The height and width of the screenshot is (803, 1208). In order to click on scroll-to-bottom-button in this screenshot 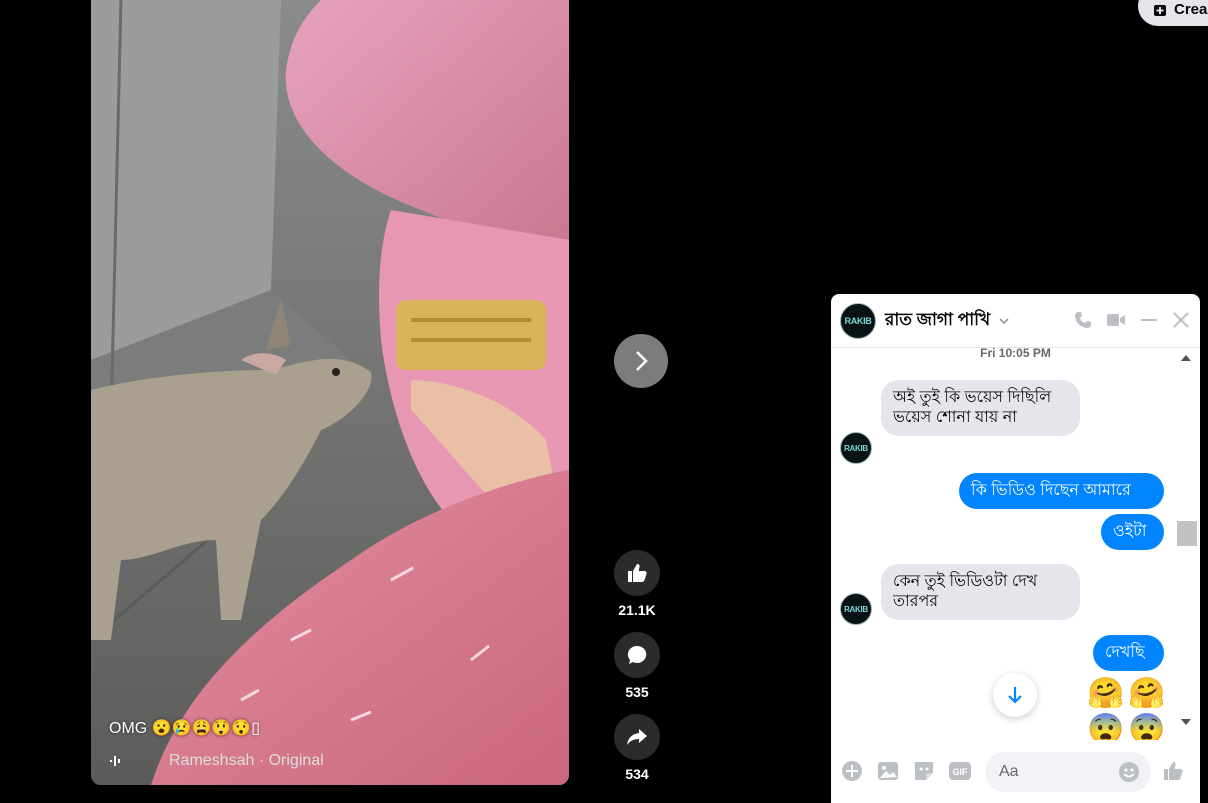, I will do `click(1015, 695)`.